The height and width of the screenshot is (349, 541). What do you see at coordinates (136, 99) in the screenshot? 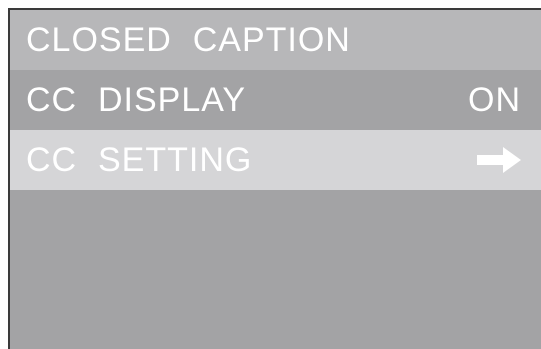
I see `cc-display-label: CC DISPLAY` at bounding box center [136, 99].